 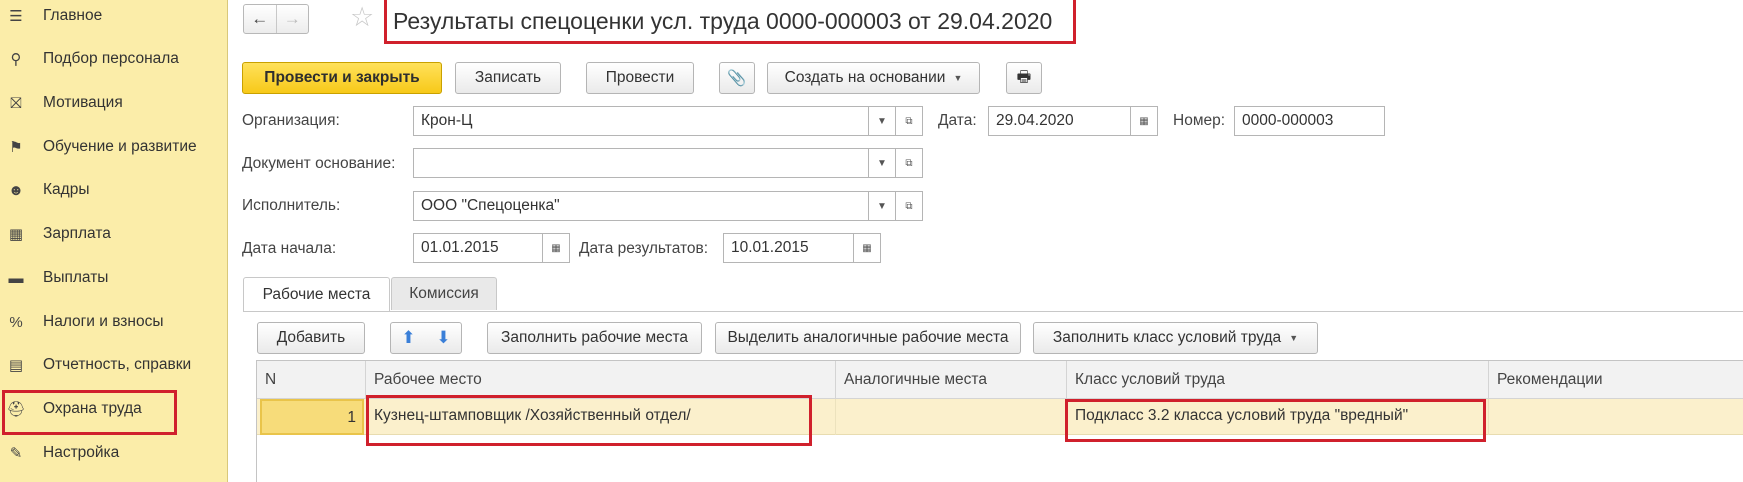 What do you see at coordinates (16, 16) in the screenshot?
I see `menu-icon: ☰` at bounding box center [16, 16].